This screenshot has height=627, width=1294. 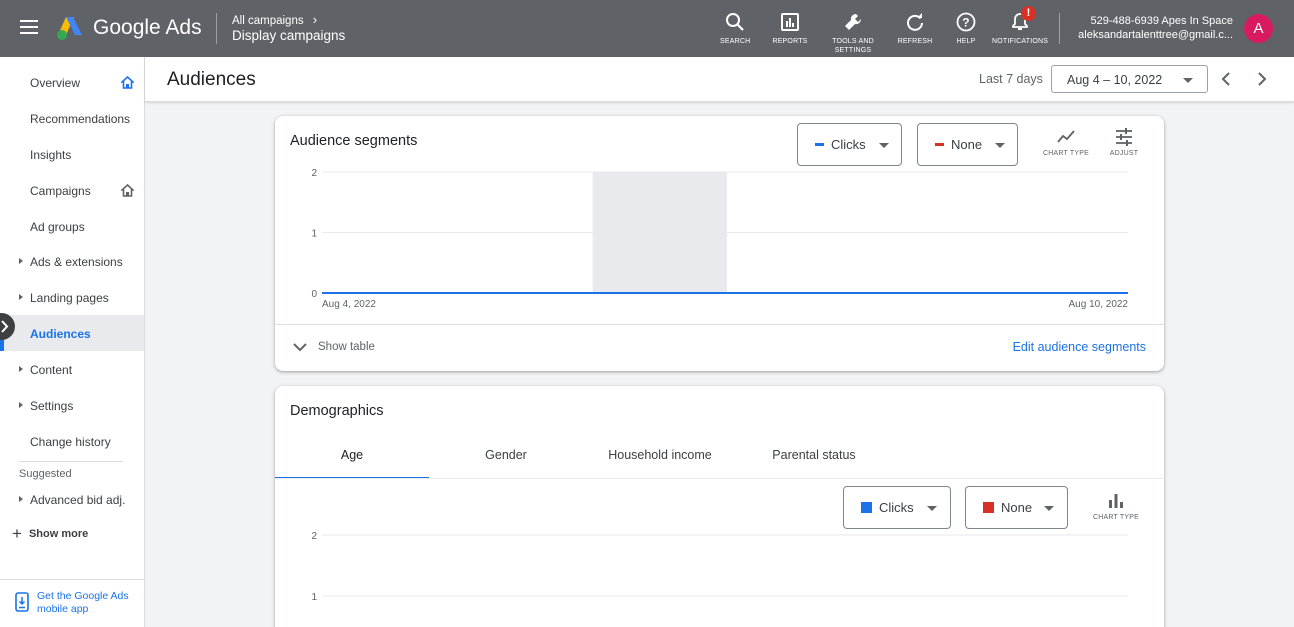 What do you see at coordinates (72, 297) in the screenshot?
I see `sidebar-item-landing-pages: Landing pages` at bounding box center [72, 297].